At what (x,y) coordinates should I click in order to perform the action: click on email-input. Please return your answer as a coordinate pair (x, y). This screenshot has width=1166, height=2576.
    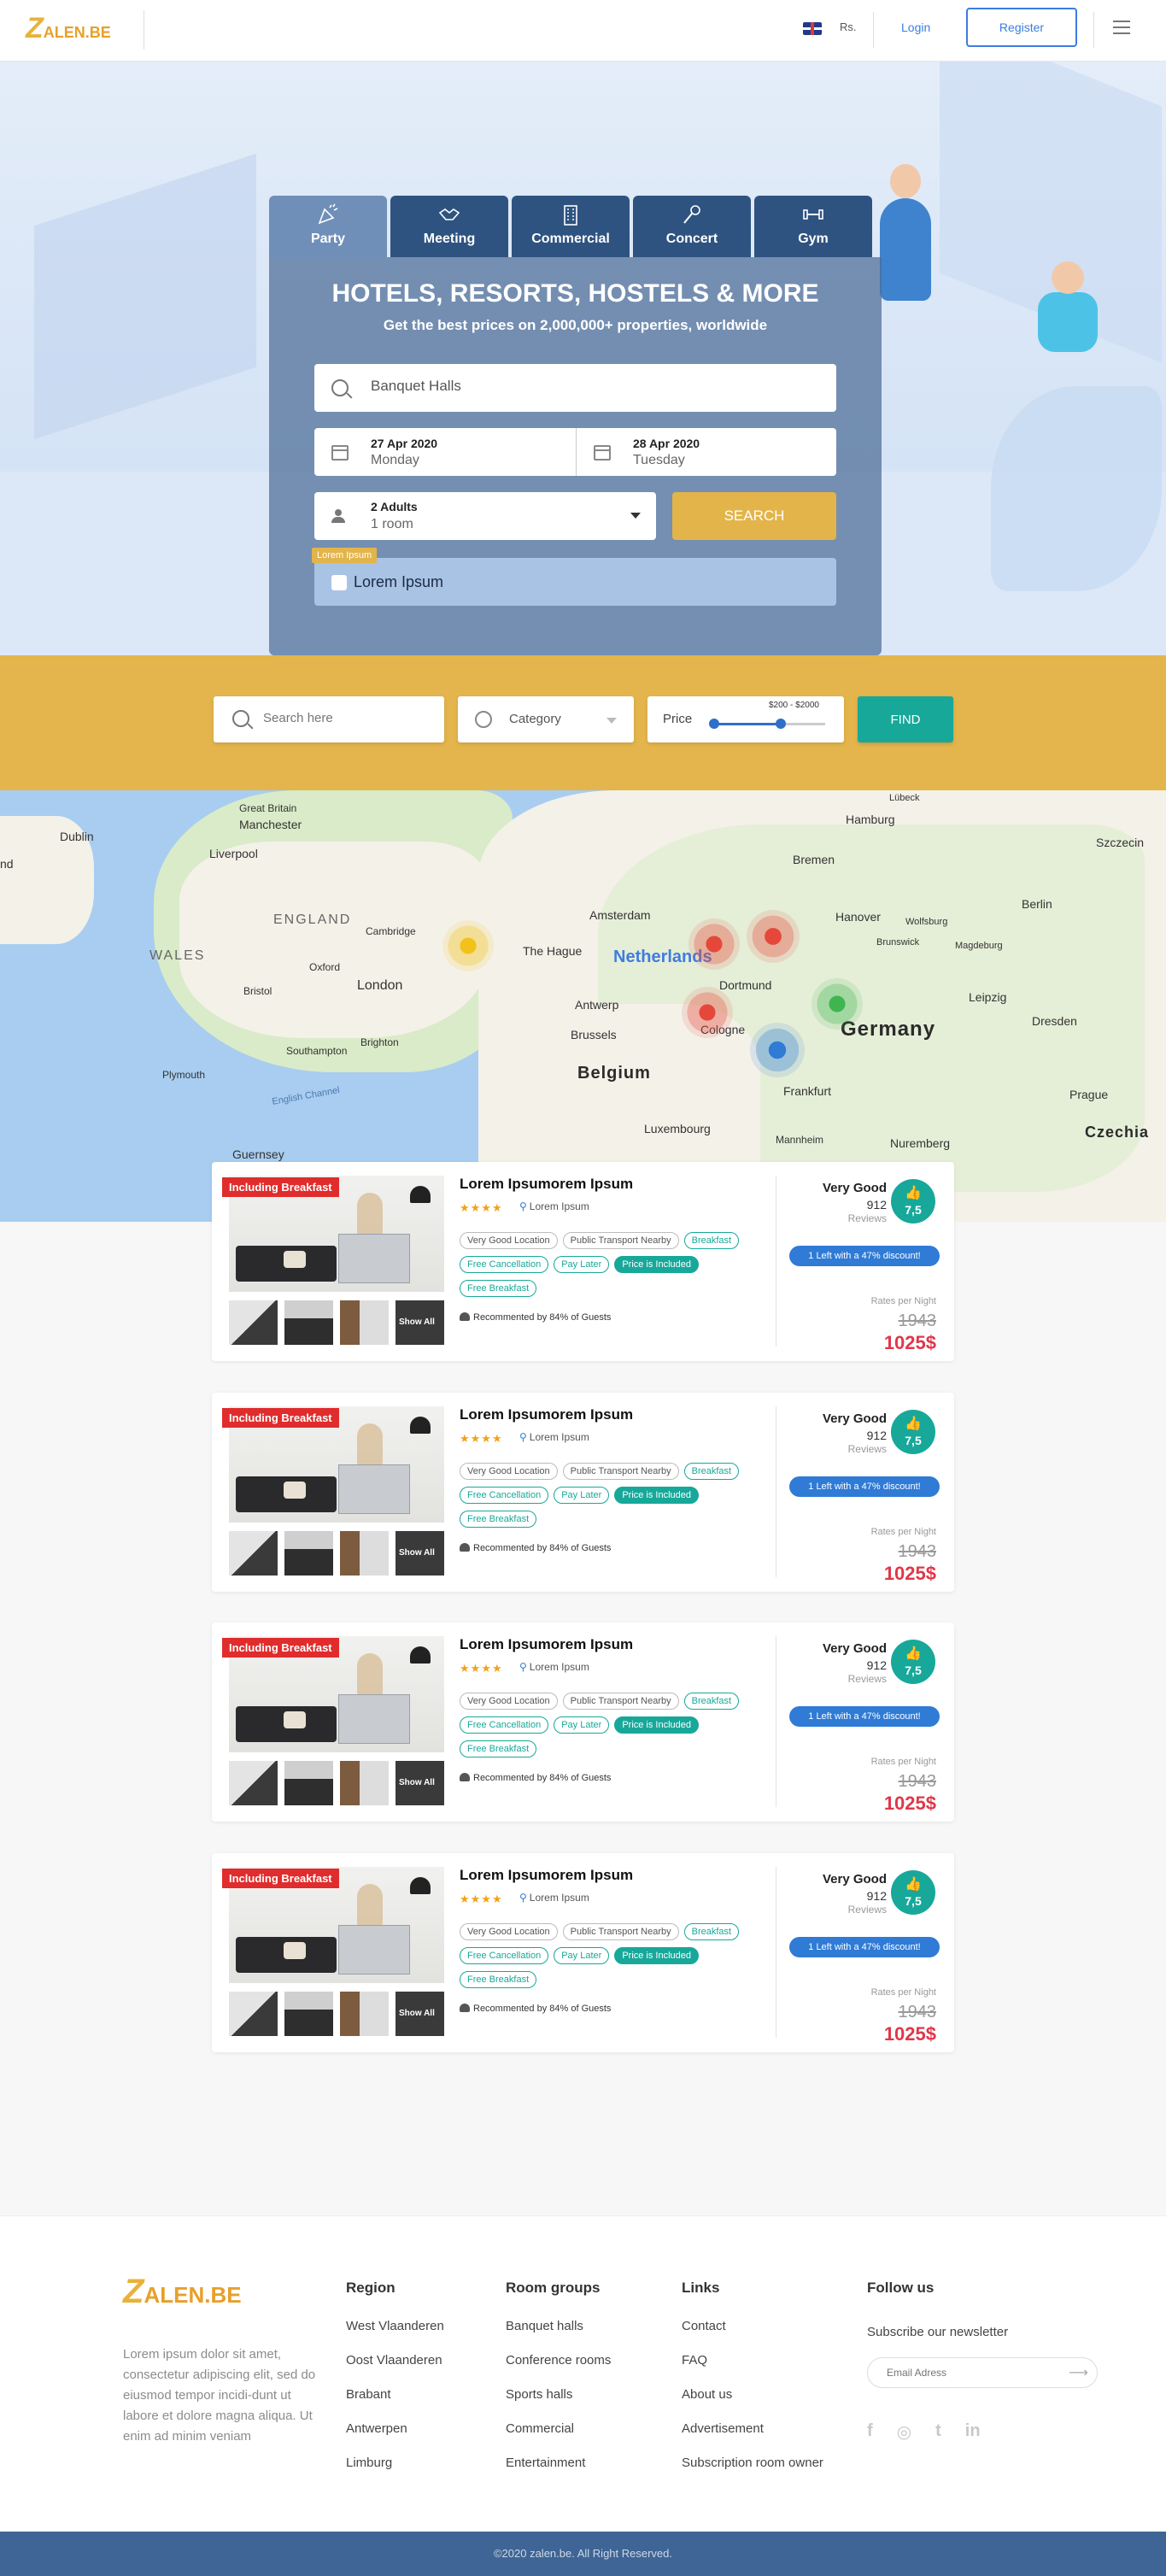
    Looking at the image, I should click on (973, 2373).